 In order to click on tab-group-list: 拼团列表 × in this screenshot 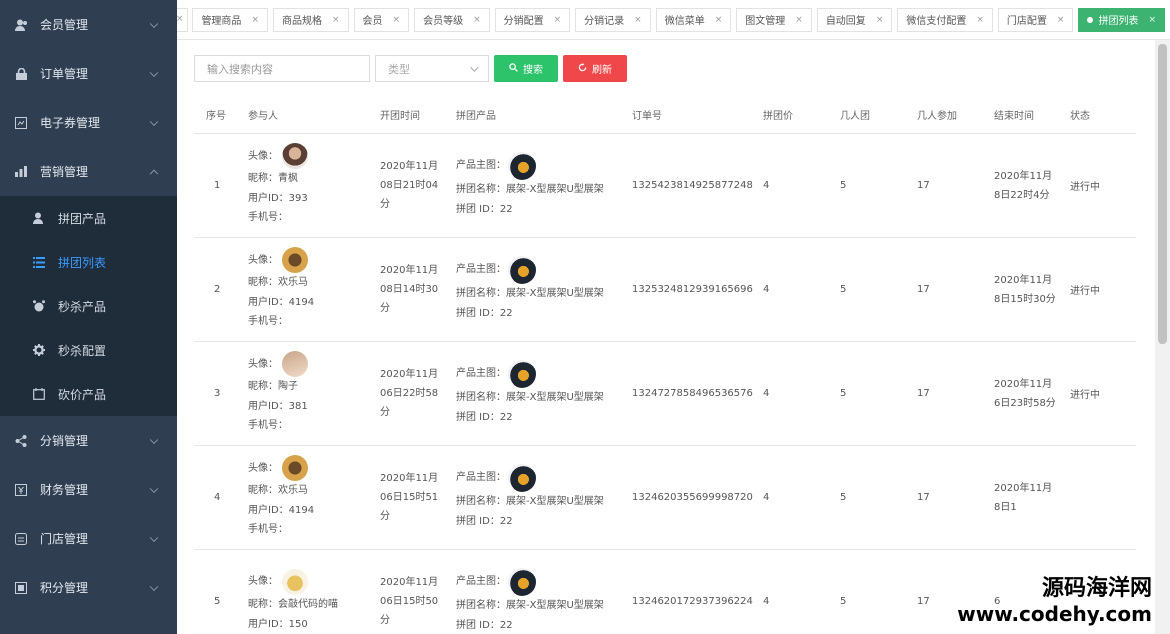, I will do `click(1121, 19)`.